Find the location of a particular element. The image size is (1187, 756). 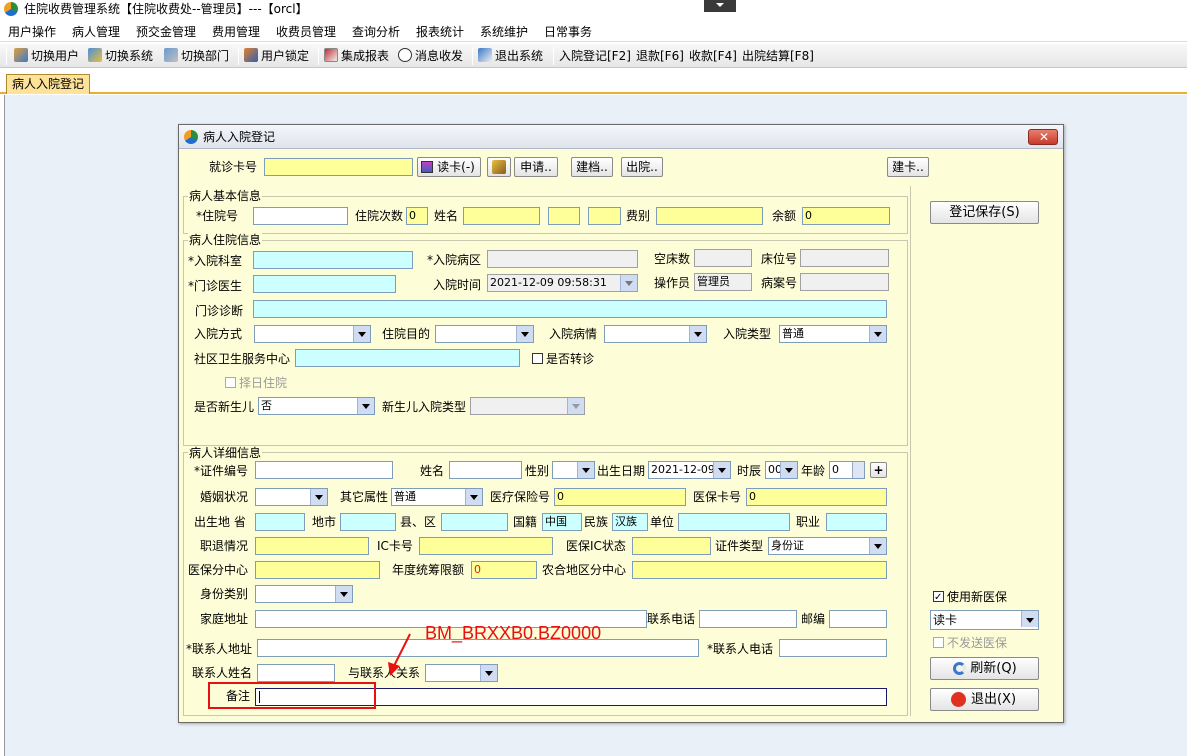

admit-time-picker: 2021-12-09 09:58:31 is located at coordinates (562, 283).